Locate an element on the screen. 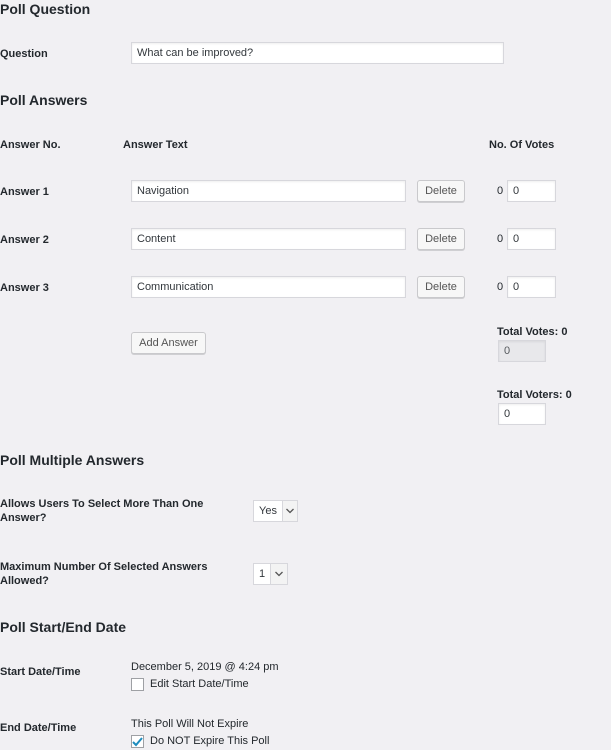 This screenshot has height=750, width=611. max-answers-select: 1 is located at coordinates (270, 574).